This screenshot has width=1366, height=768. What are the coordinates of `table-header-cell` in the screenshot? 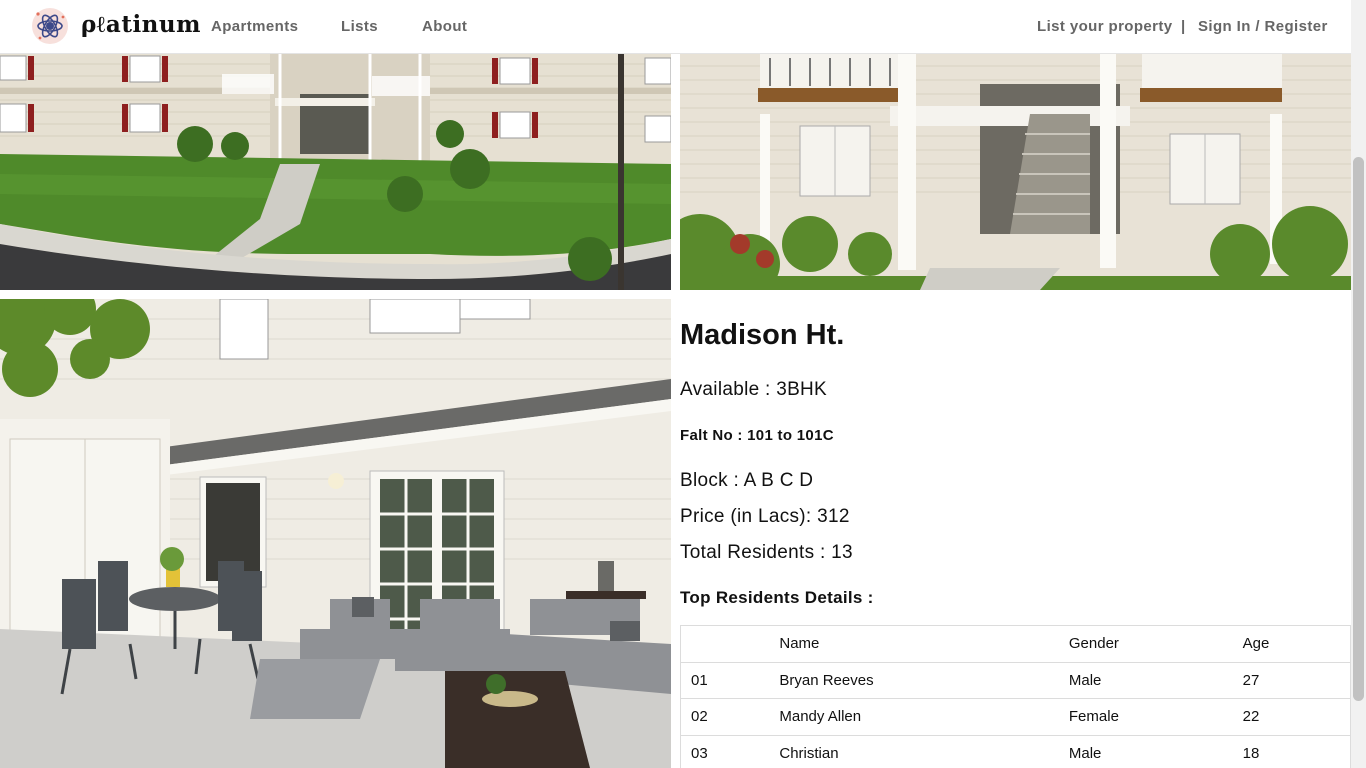 It's located at (725, 643).